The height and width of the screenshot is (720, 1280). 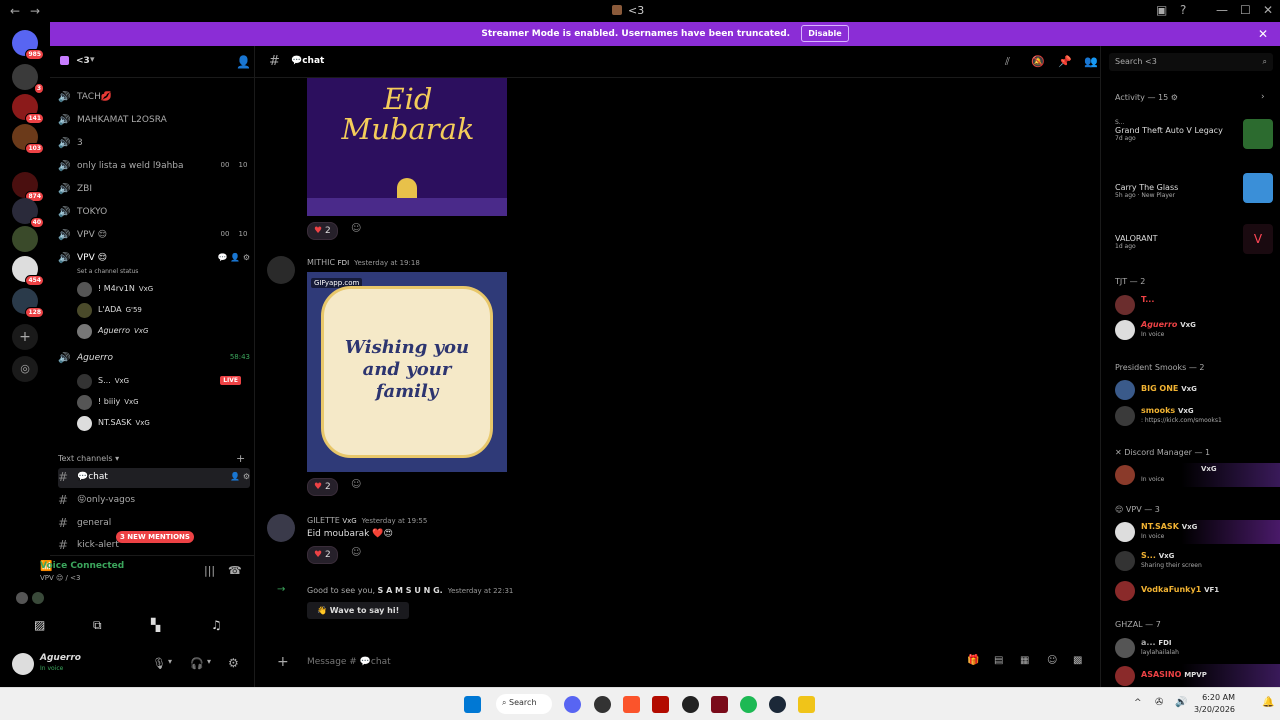 I want to click on member-list-icon: 👥, so click(x=1091, y=61).